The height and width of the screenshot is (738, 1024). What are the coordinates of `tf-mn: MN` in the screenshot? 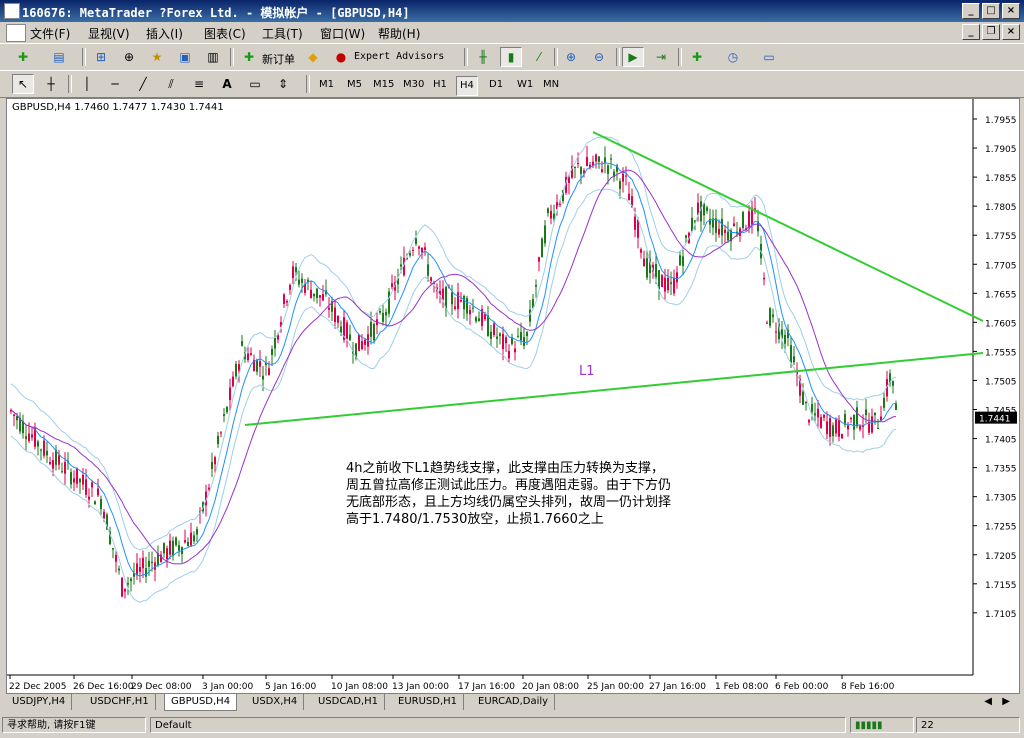 It's located at (551, 85).